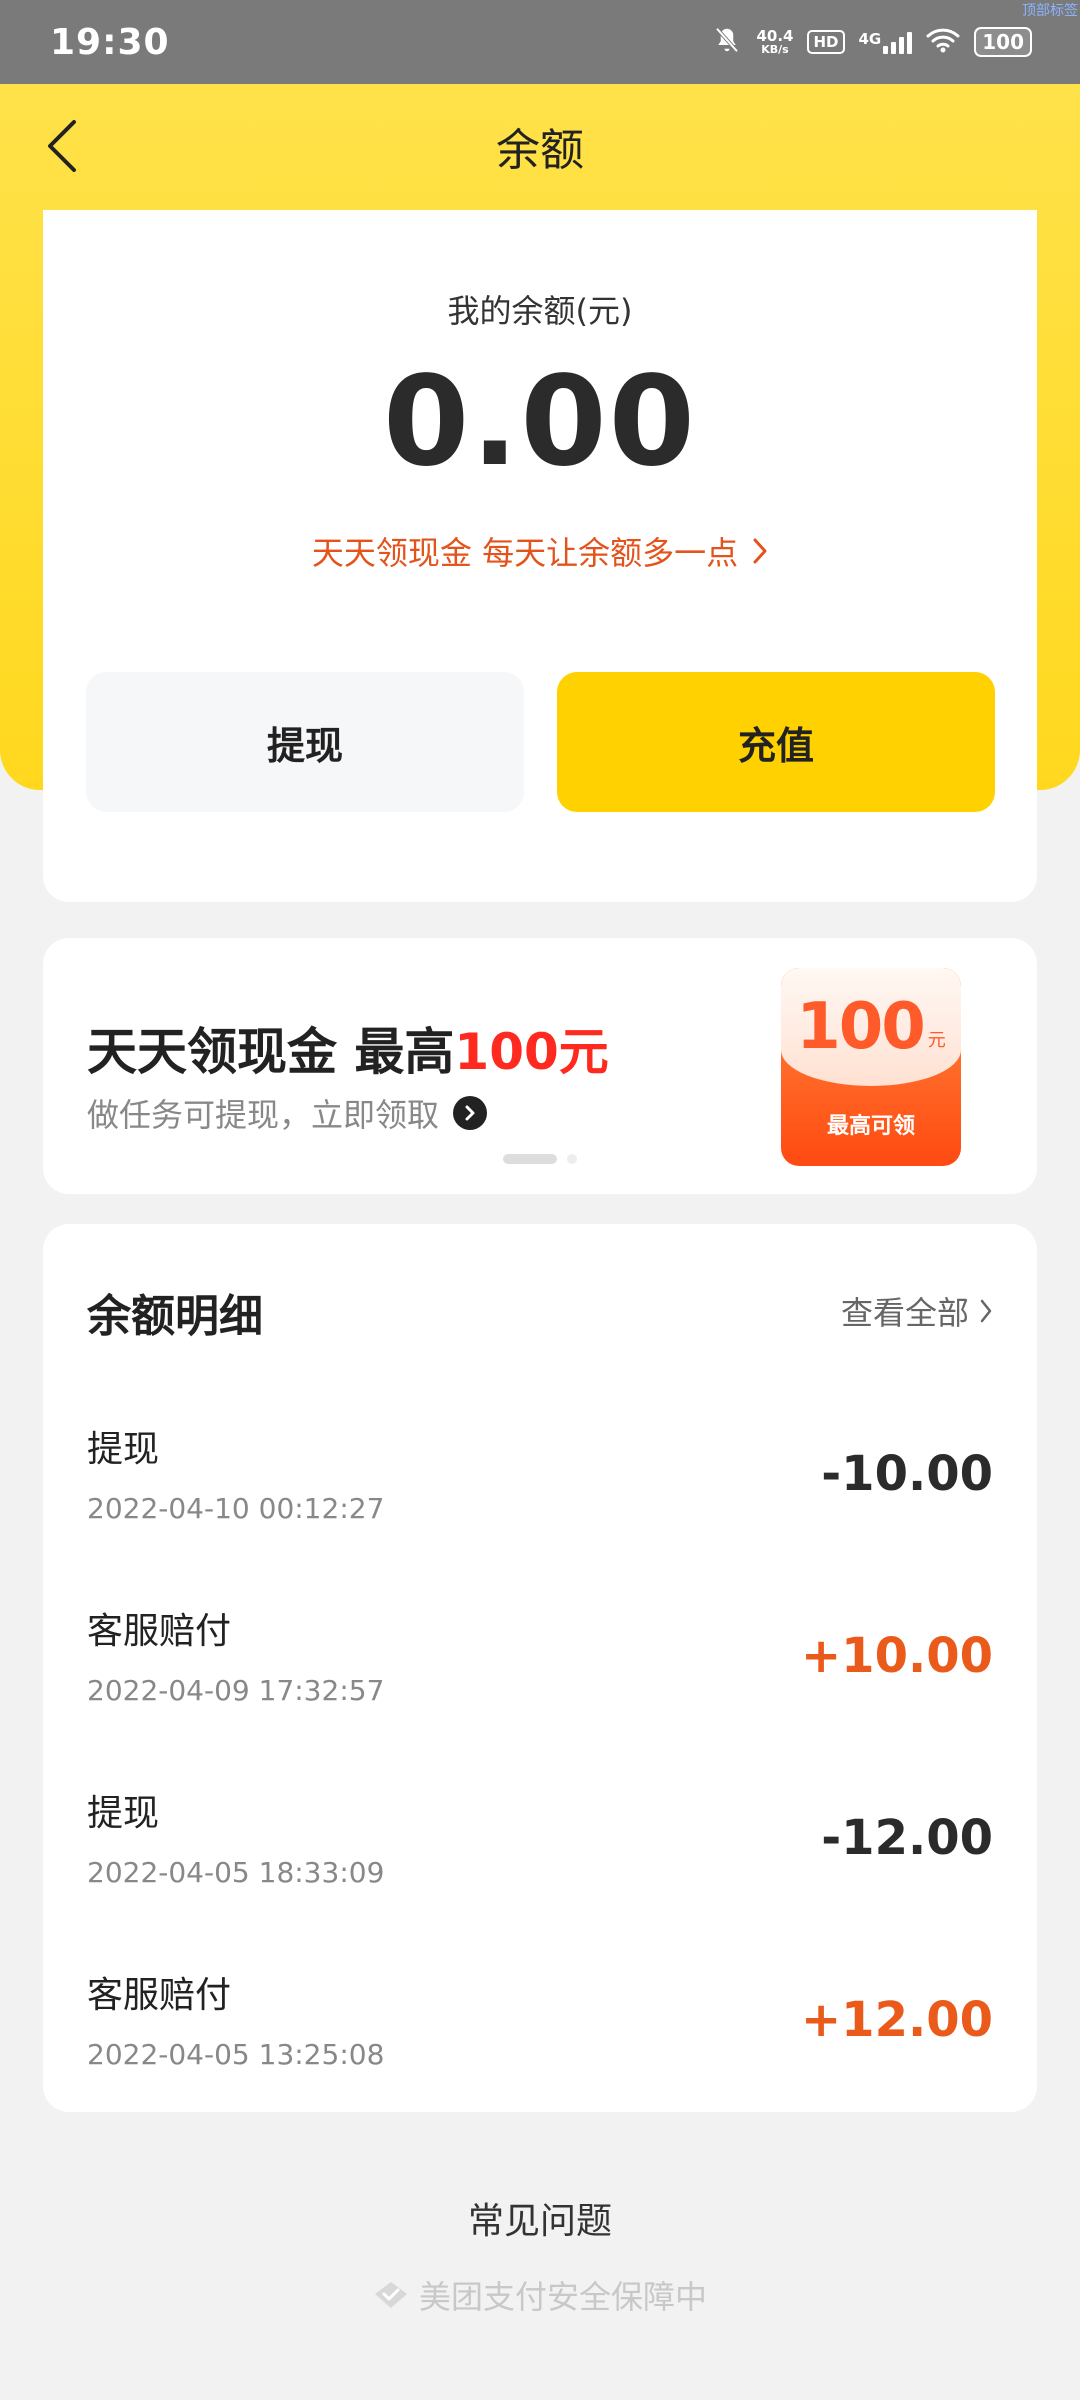 Image resolution: width=1080 pixels, height=2400 pixels. What do you see at coordinates (907, 1838) in the screenshot?
I see `transaction-amount: -12.00` at bounding box center [907, 1838].